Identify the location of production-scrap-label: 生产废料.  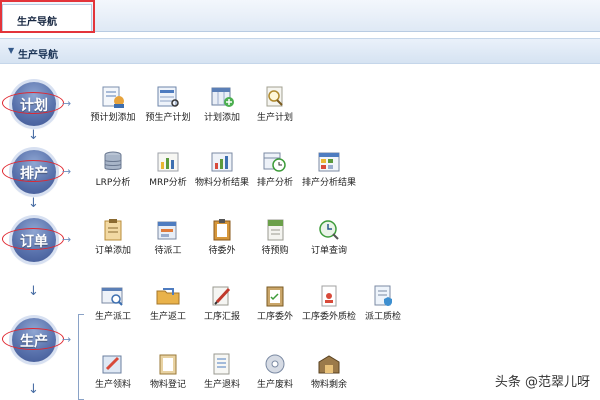
(274, 385).